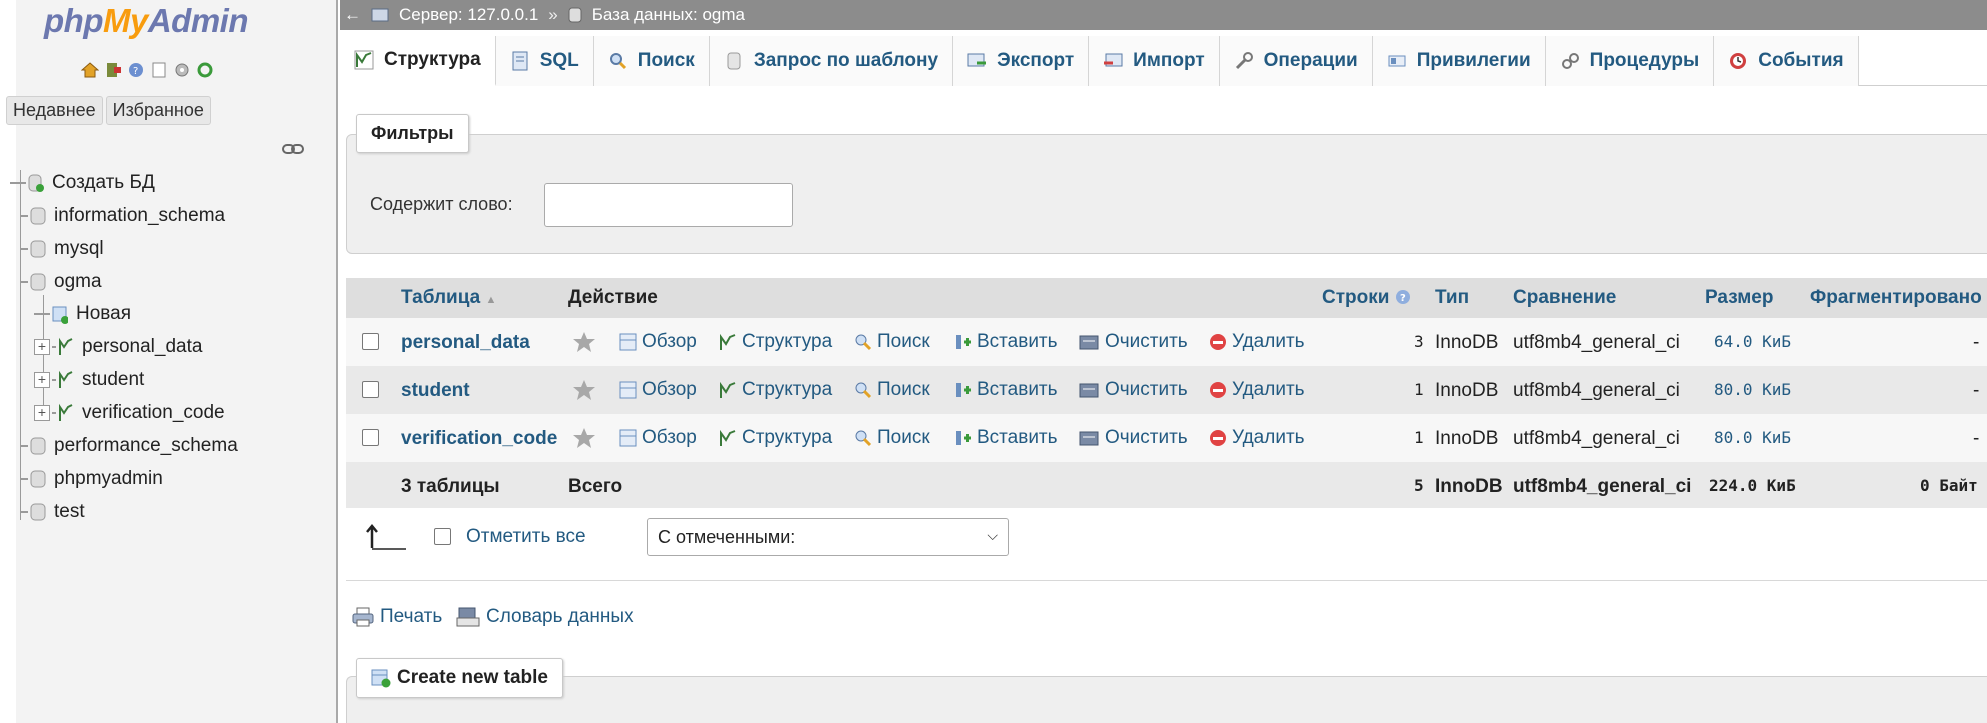 Image resolution: width=1987 pixels, height=723 pixels. I want to click on check-all-checkbox, so click(442, 536).